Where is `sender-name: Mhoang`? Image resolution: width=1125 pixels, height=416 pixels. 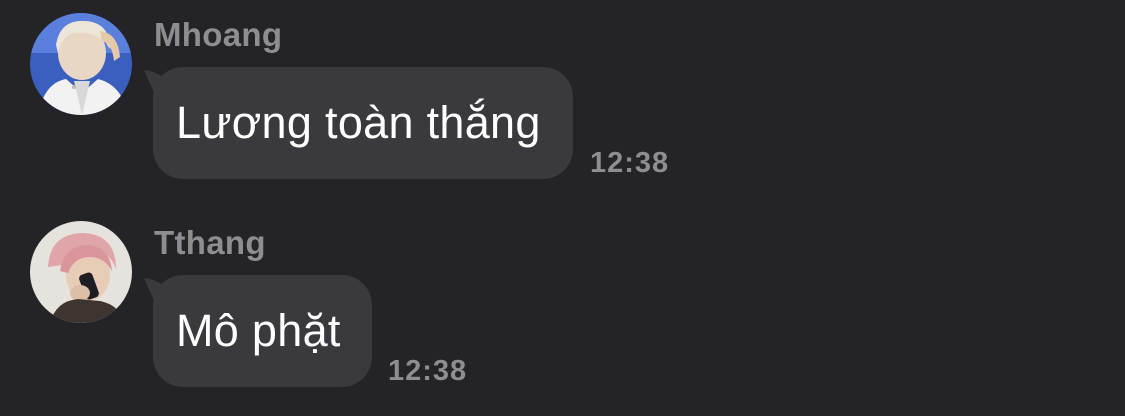 sender-name: Mhoang is located at coordinates (218, 34).